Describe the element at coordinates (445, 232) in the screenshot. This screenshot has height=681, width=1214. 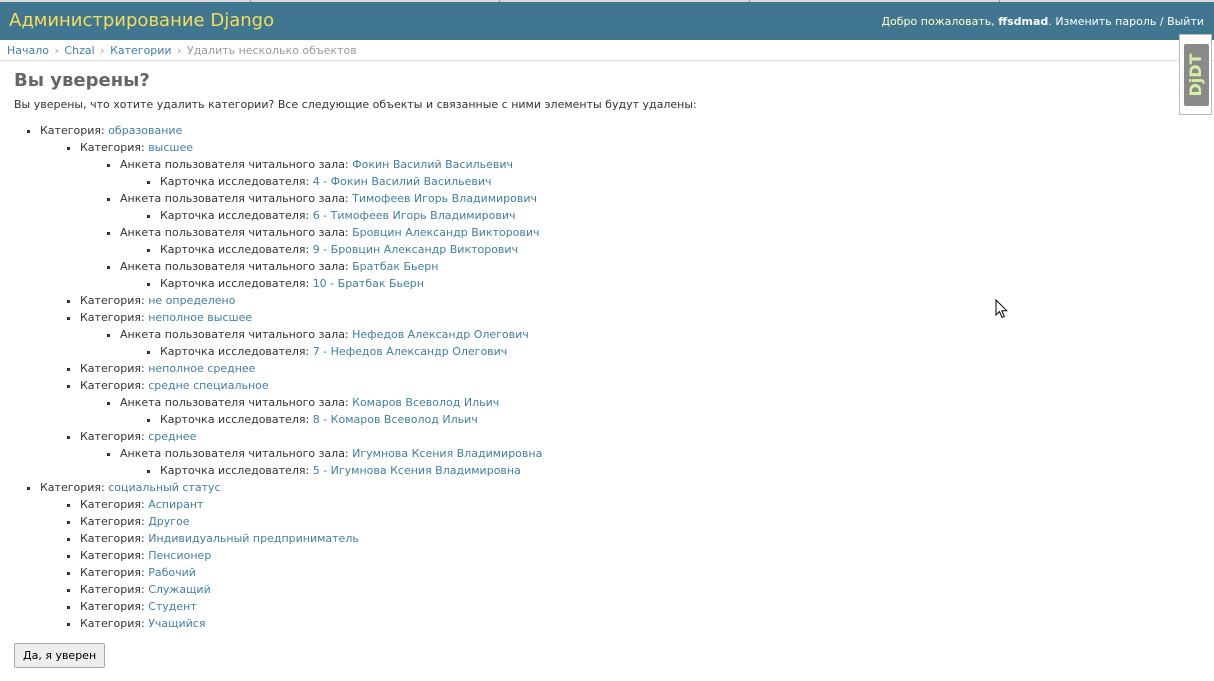
I see `reader-form-link: Бровцин Александр Викторович` at that location.